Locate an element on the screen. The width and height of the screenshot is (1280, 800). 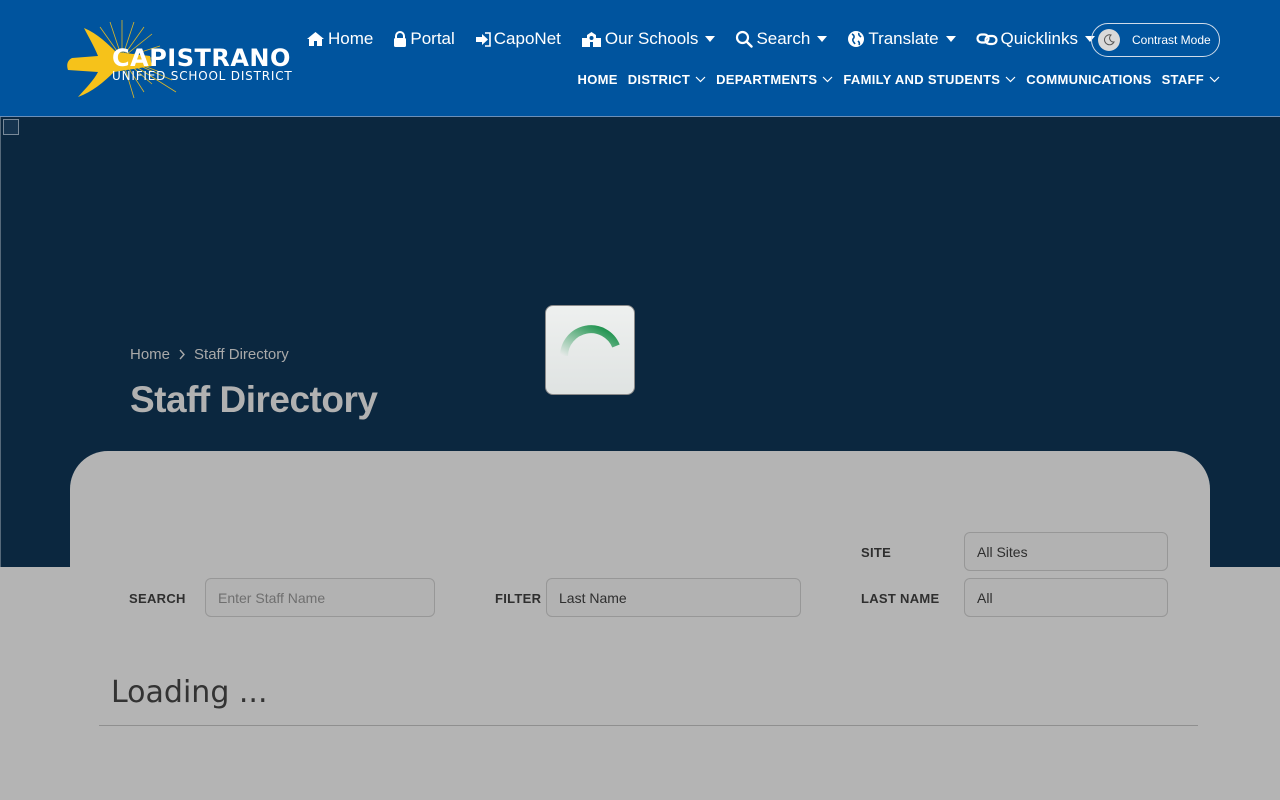
mainnav-communications: COMMUNICATIONS is located at coordinates (1088, 79).